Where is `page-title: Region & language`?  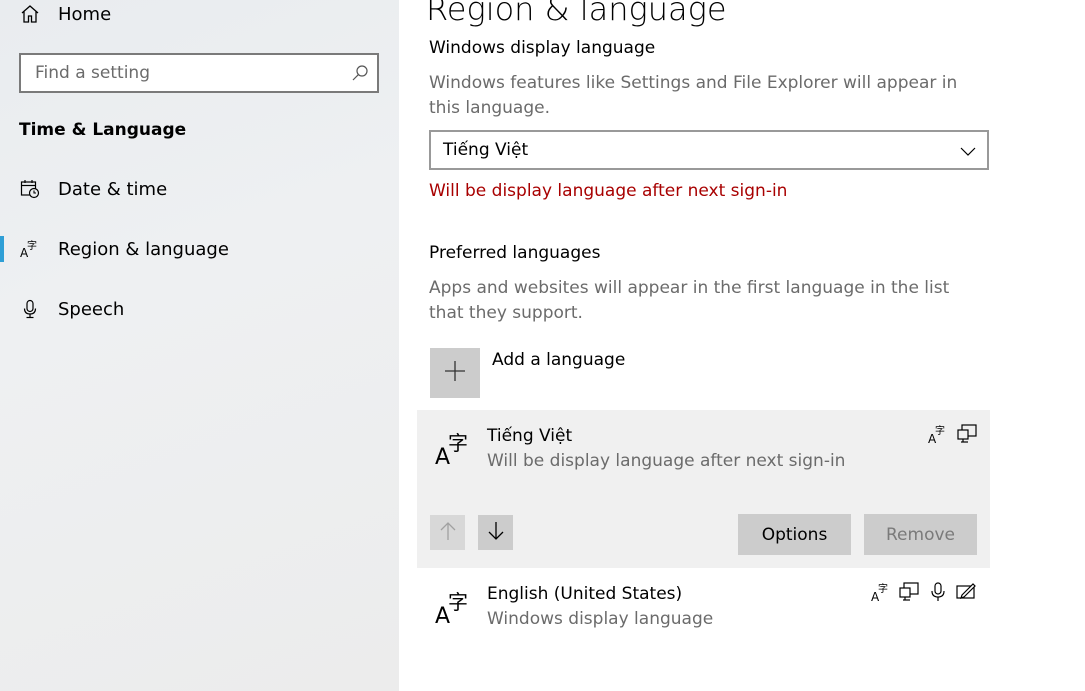
page-title: Region & language is located at coordinates (576, 14).